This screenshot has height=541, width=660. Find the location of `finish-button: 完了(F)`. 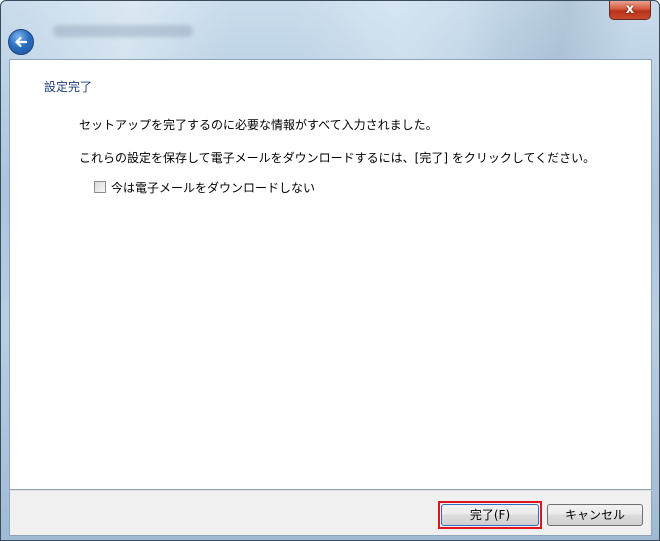

finish-button: 完了(F) is located at coordinates (490, 515).